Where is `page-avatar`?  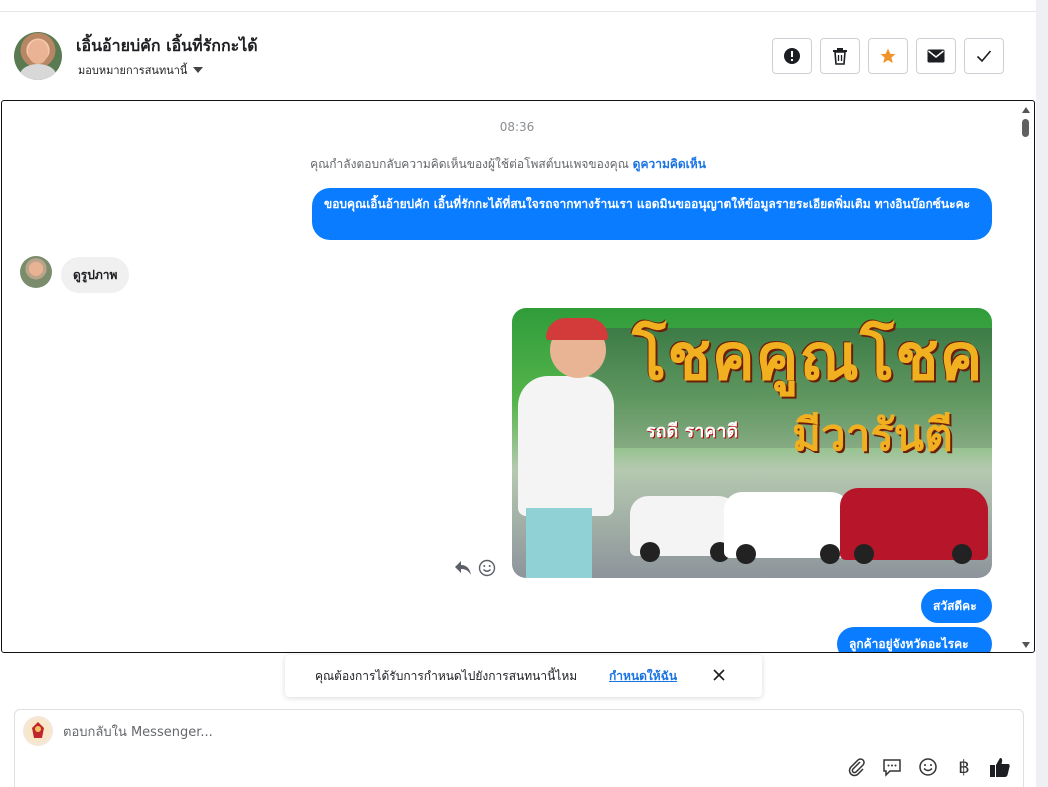
page-avatar is located at coordinates (38, 731).